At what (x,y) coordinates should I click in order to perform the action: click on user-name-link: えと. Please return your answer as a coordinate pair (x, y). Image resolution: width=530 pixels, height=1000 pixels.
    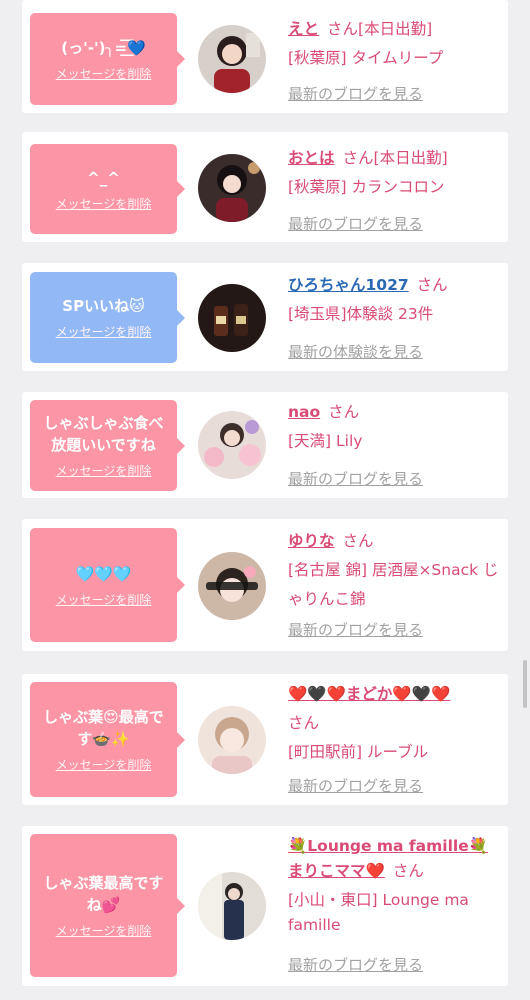
    Looking at the image, I should click on (303, 29).